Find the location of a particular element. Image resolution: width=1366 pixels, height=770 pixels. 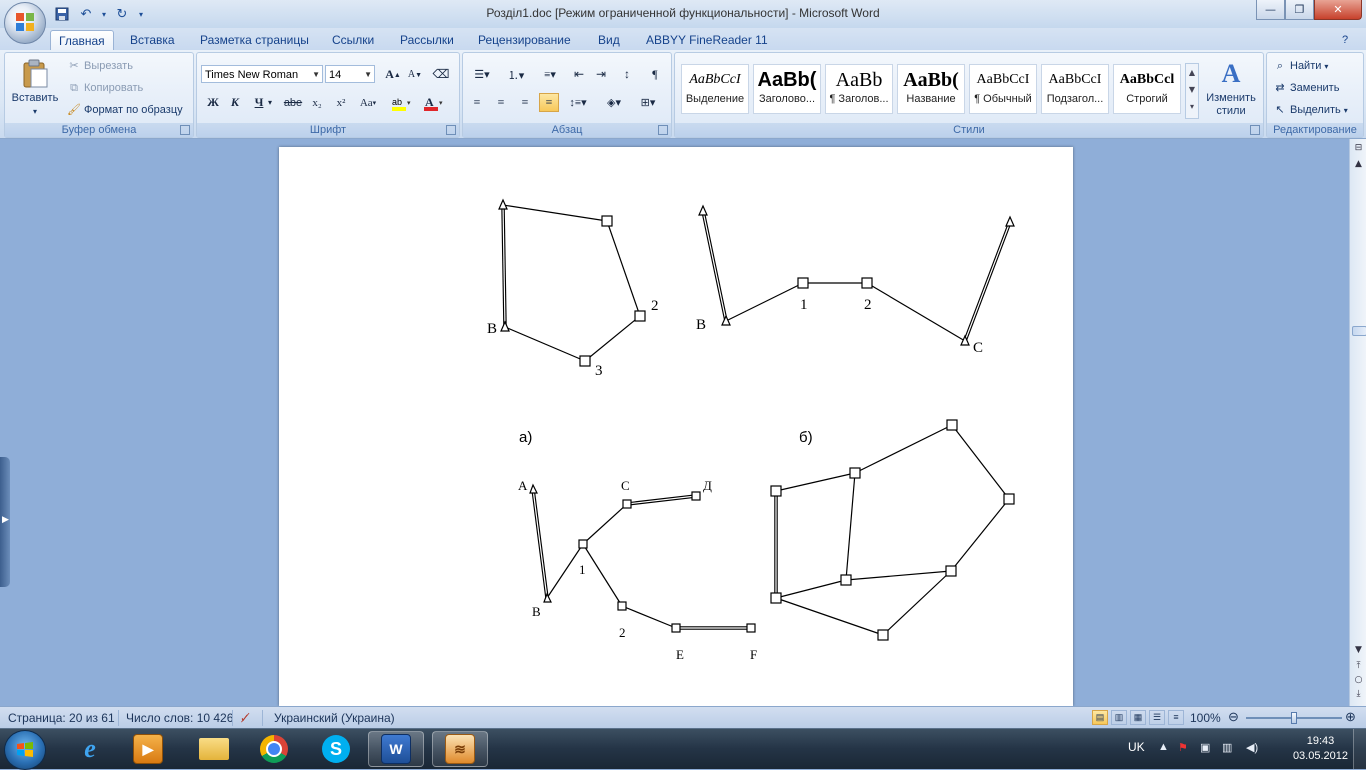

vertical-scrollbar: ⊟ ▲ ▼ ⤒ ○ ⤓ is located at coordinates (1357, 422).